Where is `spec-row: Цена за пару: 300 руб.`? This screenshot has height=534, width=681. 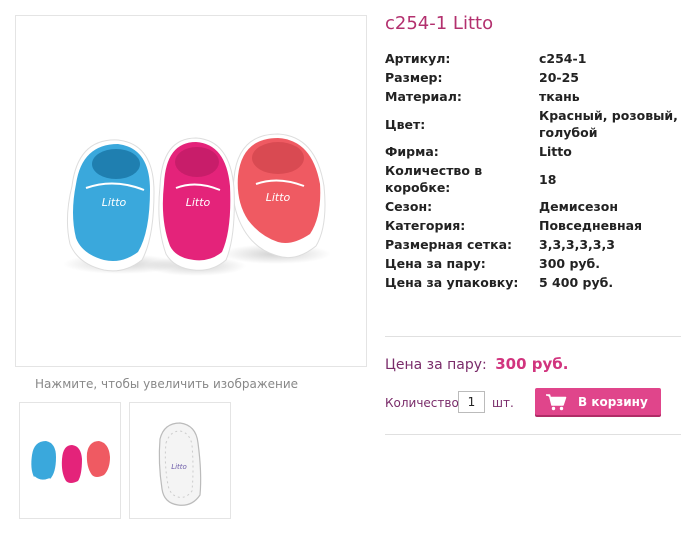
spec-row: Цена за пару: 300 руб. is located at coordinates (533, 263).